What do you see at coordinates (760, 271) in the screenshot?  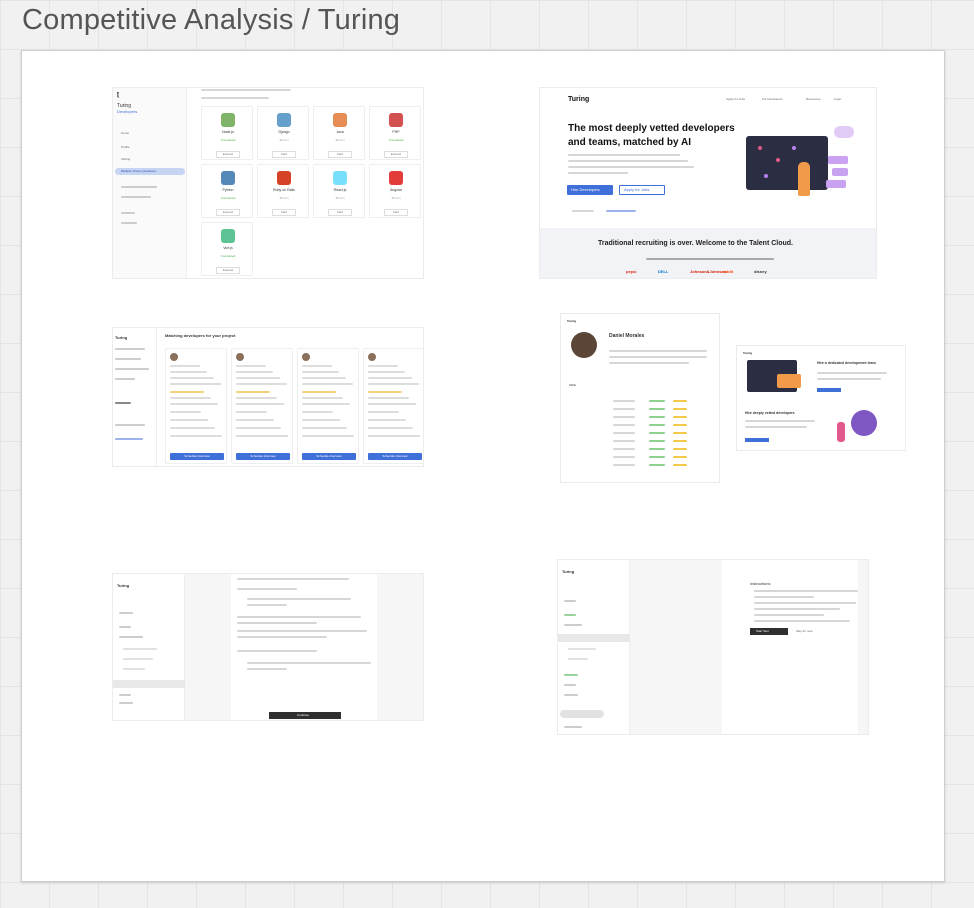 I see `client-logo: disney` at bounding box center [760, 271].